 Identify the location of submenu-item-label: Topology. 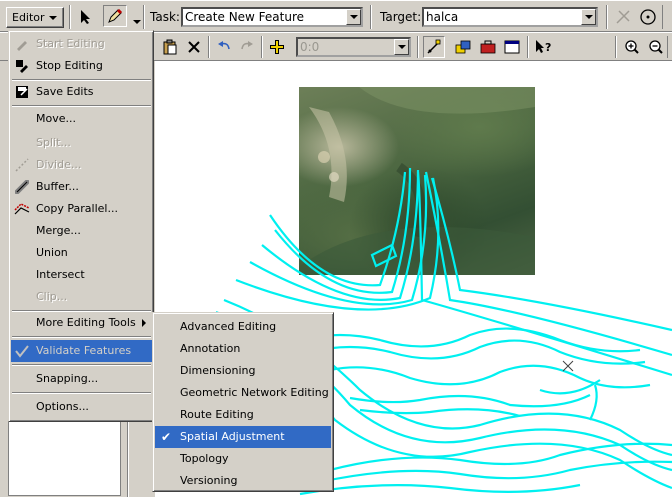
(204, 458).